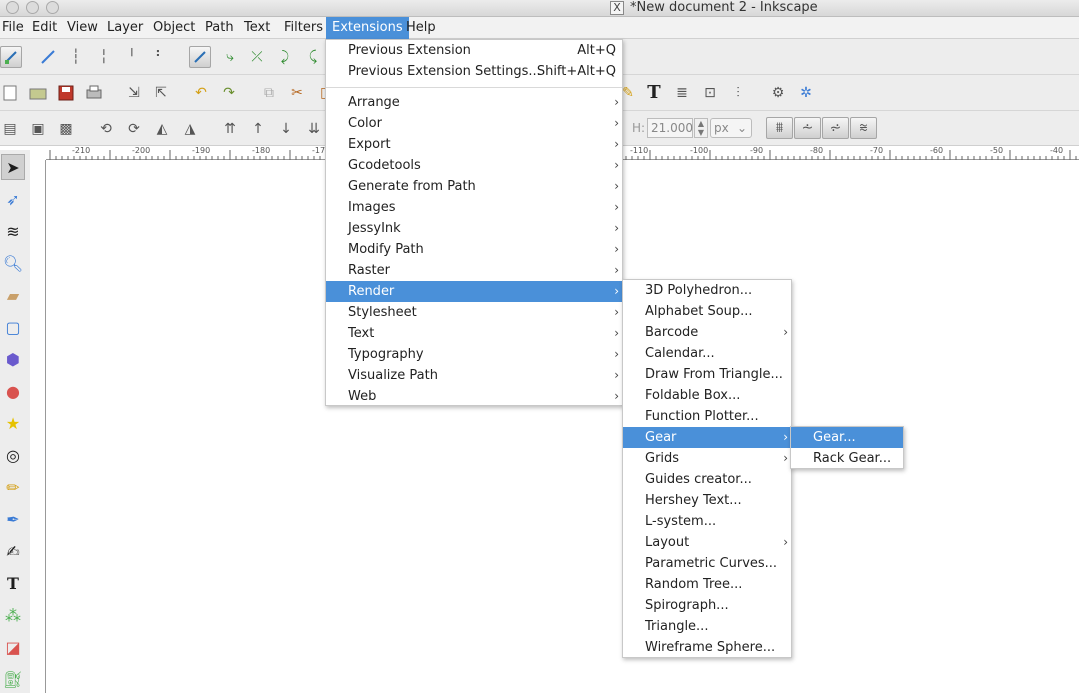  I want to click on undo-icon: ↶, so click(201, 93).